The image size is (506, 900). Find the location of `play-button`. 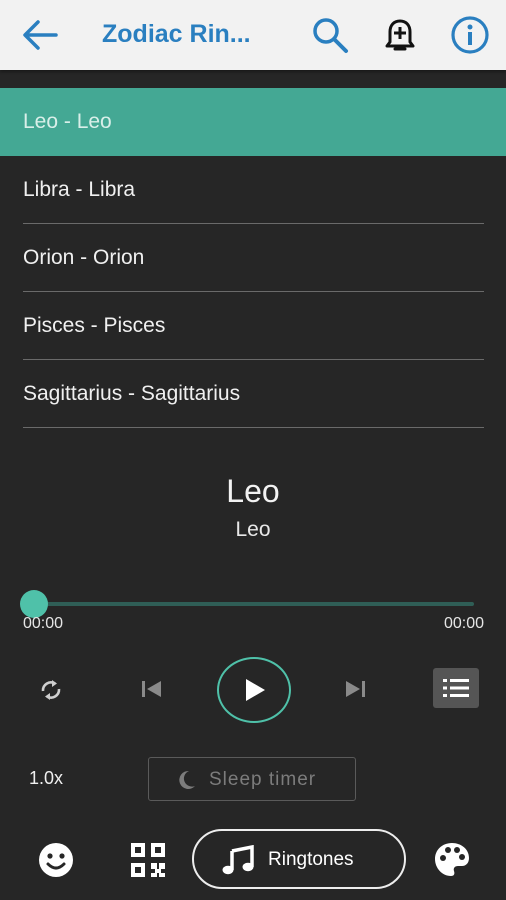

play-button is located at coordinates (254, 690).